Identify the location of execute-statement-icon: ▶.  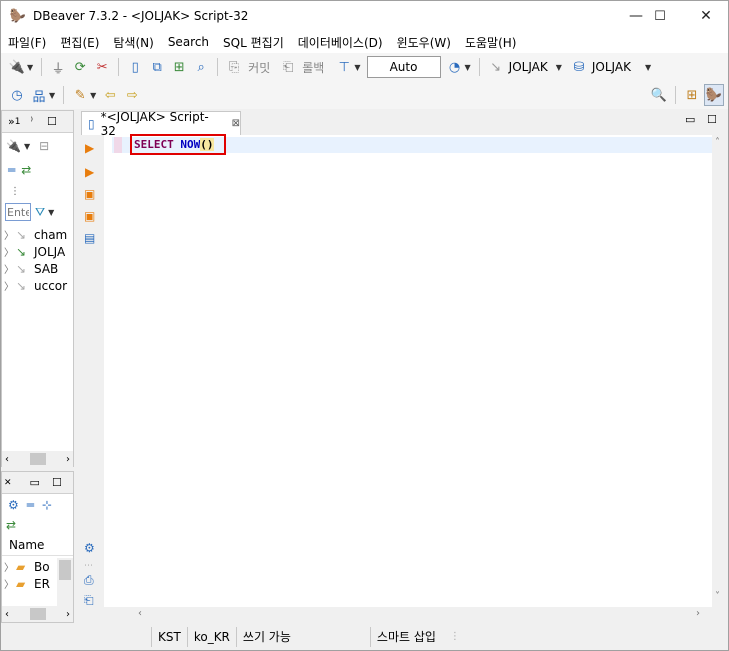
(89, 148).